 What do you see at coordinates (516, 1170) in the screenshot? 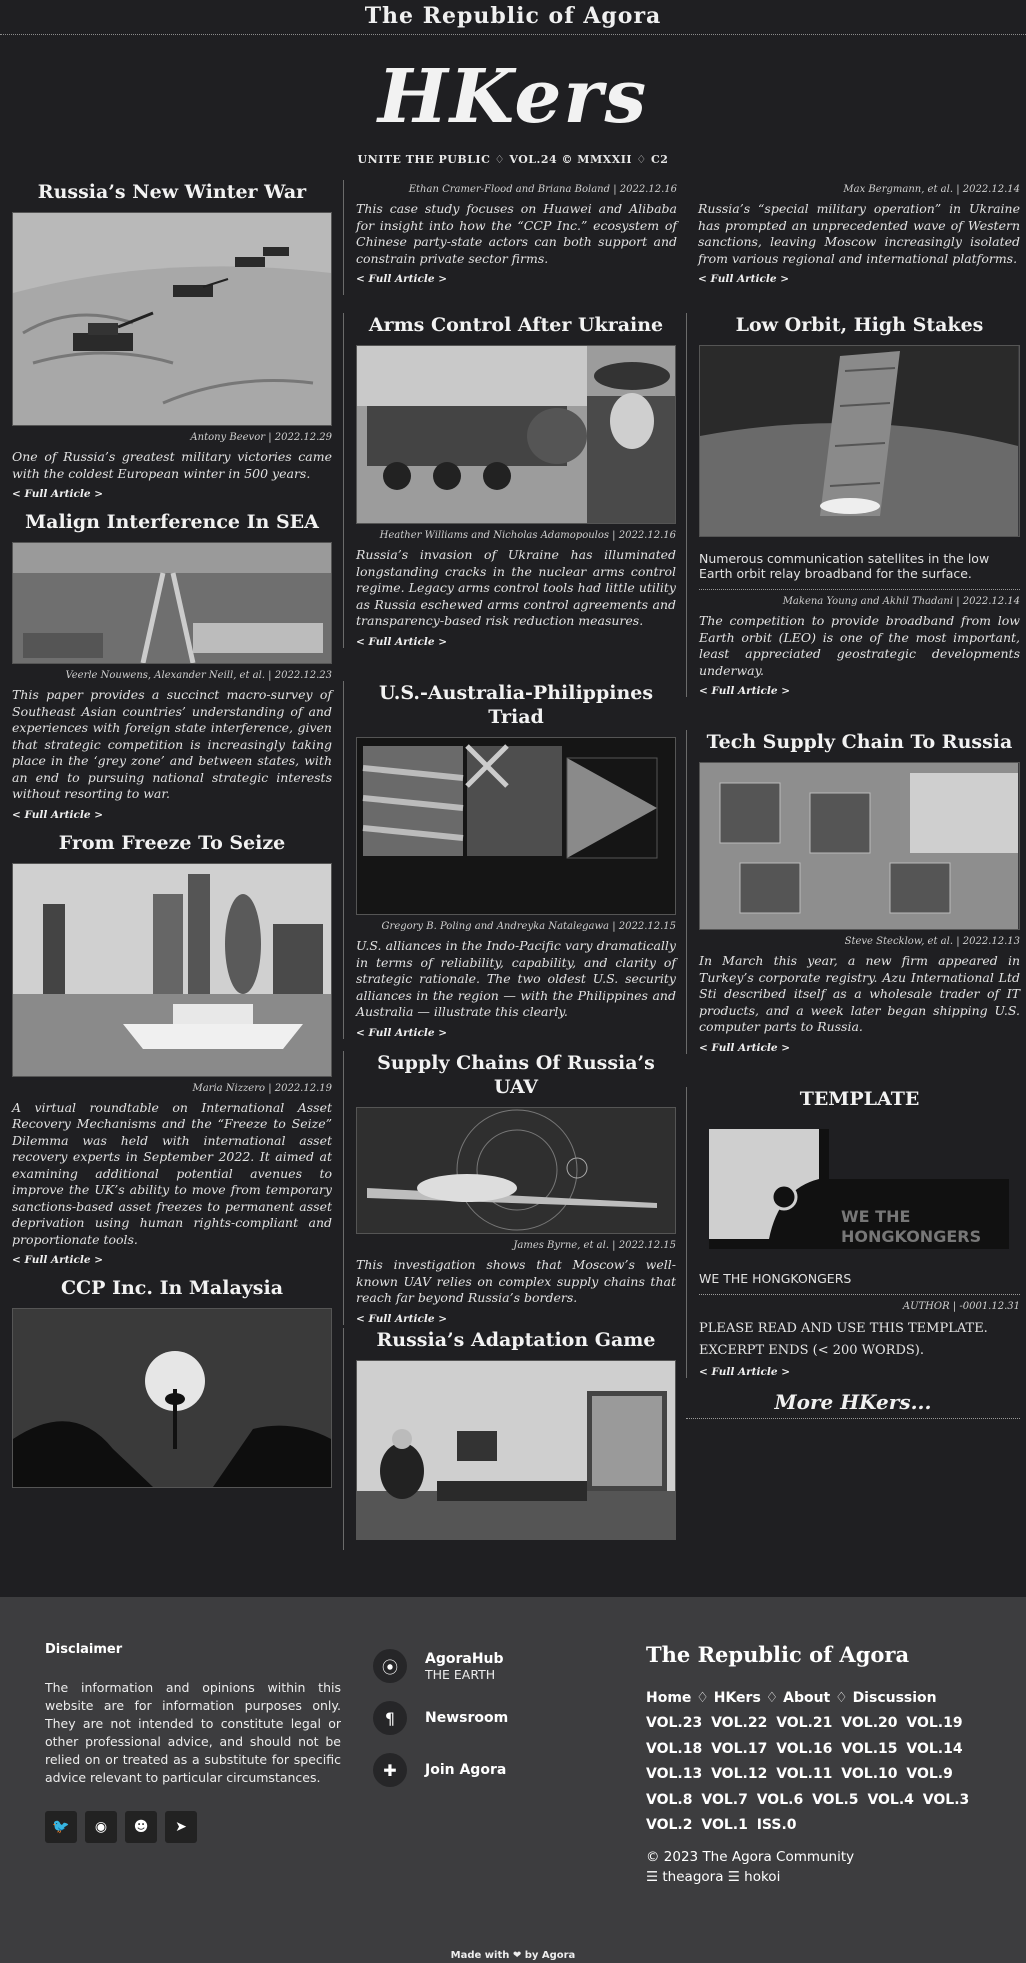
I see `article-image-drone` at bounding box center [516, 1170].